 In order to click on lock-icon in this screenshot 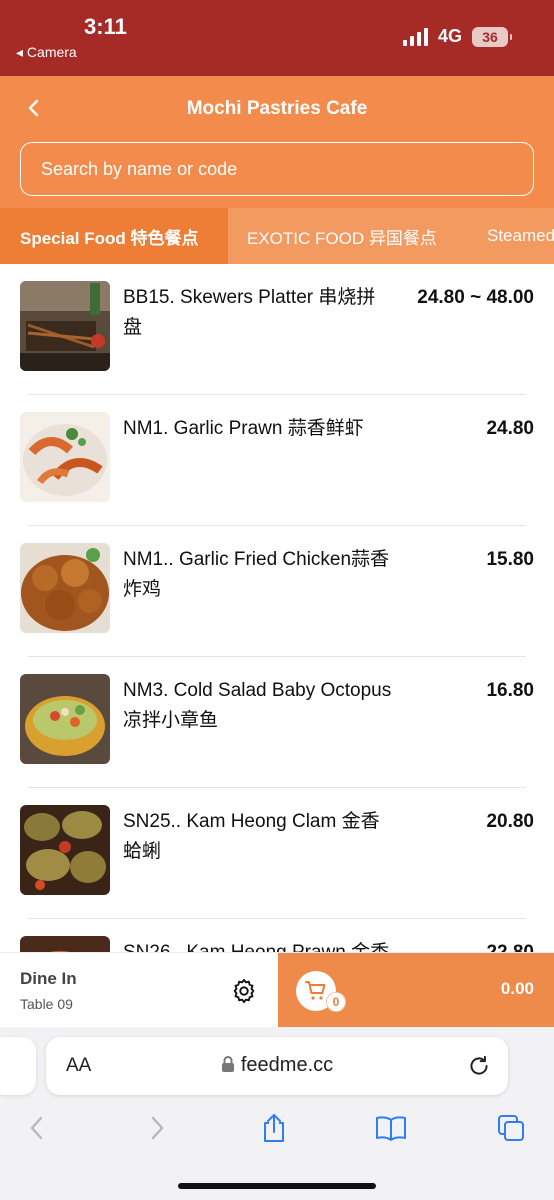, I will do `click(227, 1064)`.